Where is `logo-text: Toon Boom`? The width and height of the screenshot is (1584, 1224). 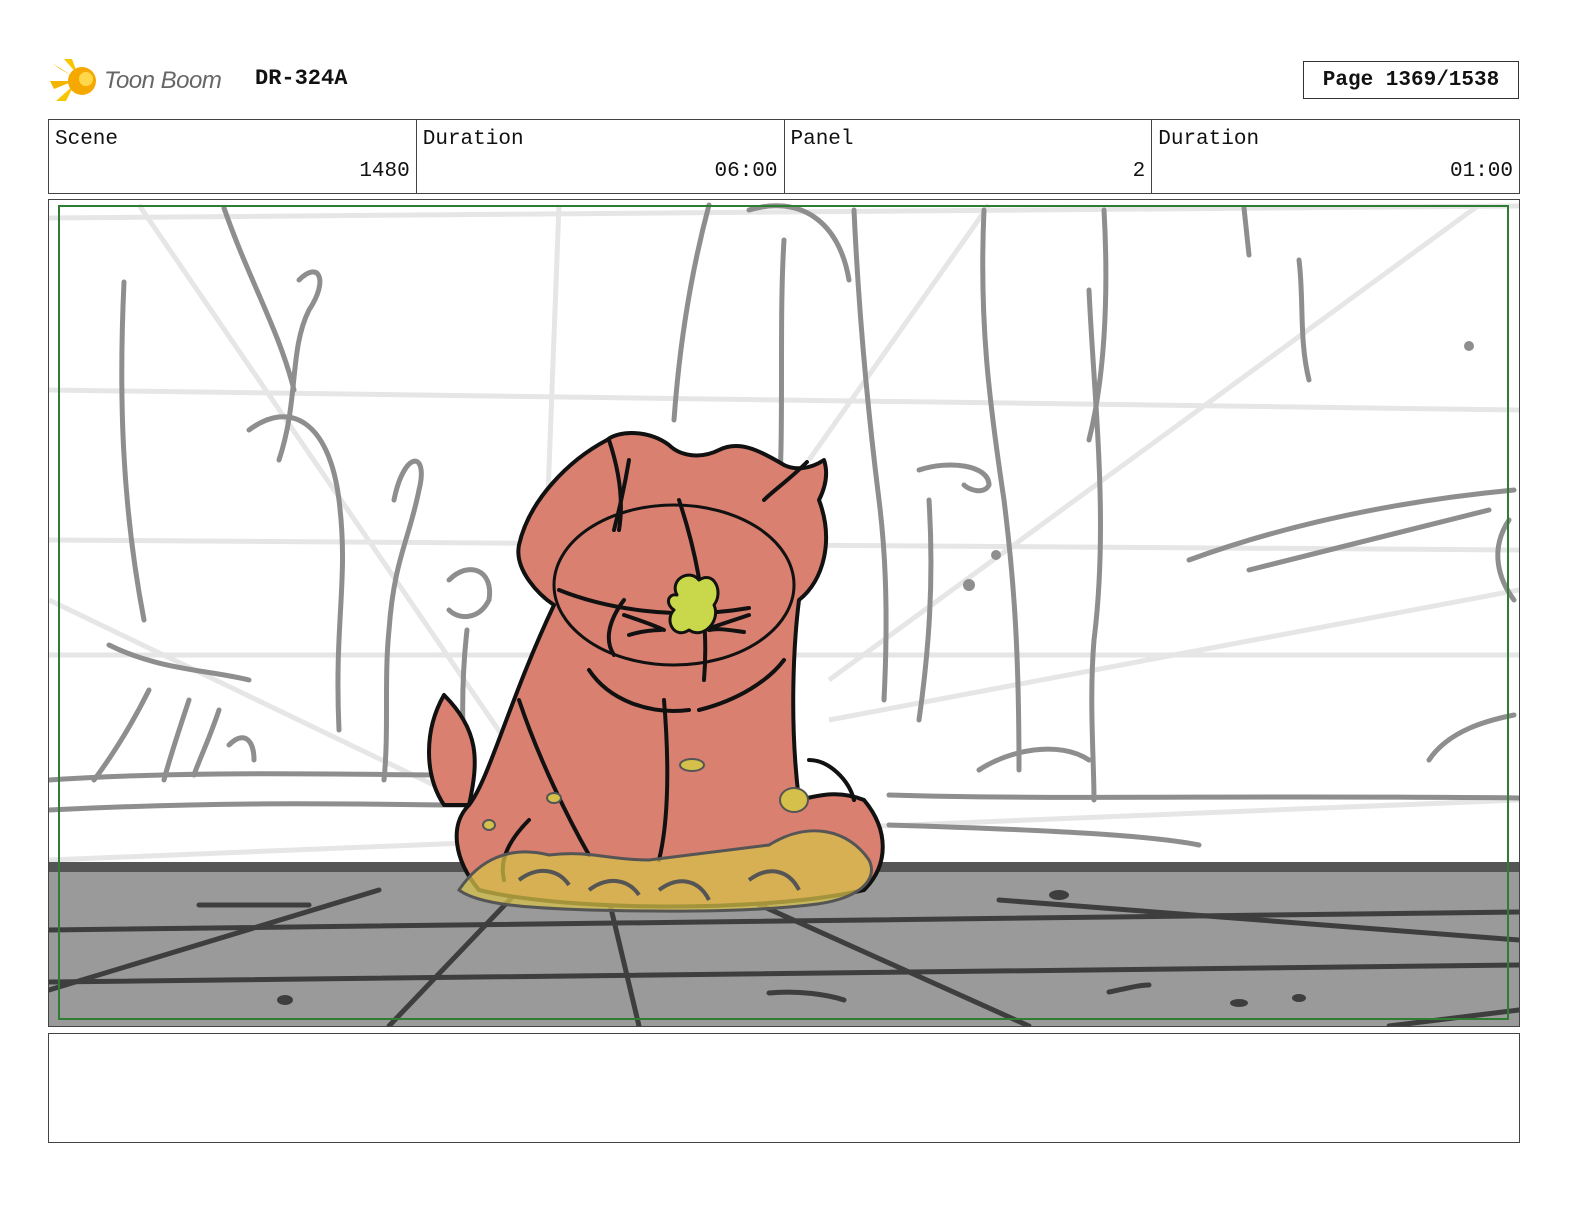
logo-text: Toon Boom is located at coordinates (163, 80).